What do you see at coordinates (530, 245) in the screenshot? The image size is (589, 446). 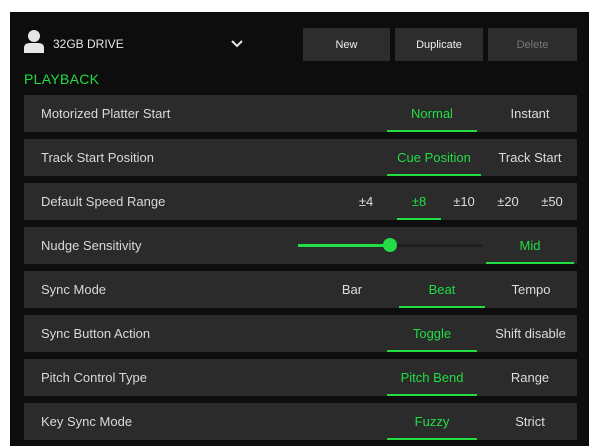 I see `nudge-value-mid: Mid` at bounding box center [530, 245].